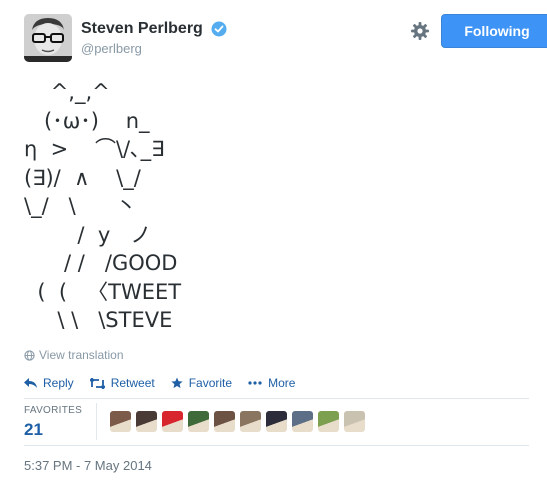 The width and height of the screenshot is (547, 487). What do you see at coordinates (88, 465) in the screenshot?
I see `tweet-timestamp: 5:37 PM - 7 May 2014` at bounding box center [88, 465].